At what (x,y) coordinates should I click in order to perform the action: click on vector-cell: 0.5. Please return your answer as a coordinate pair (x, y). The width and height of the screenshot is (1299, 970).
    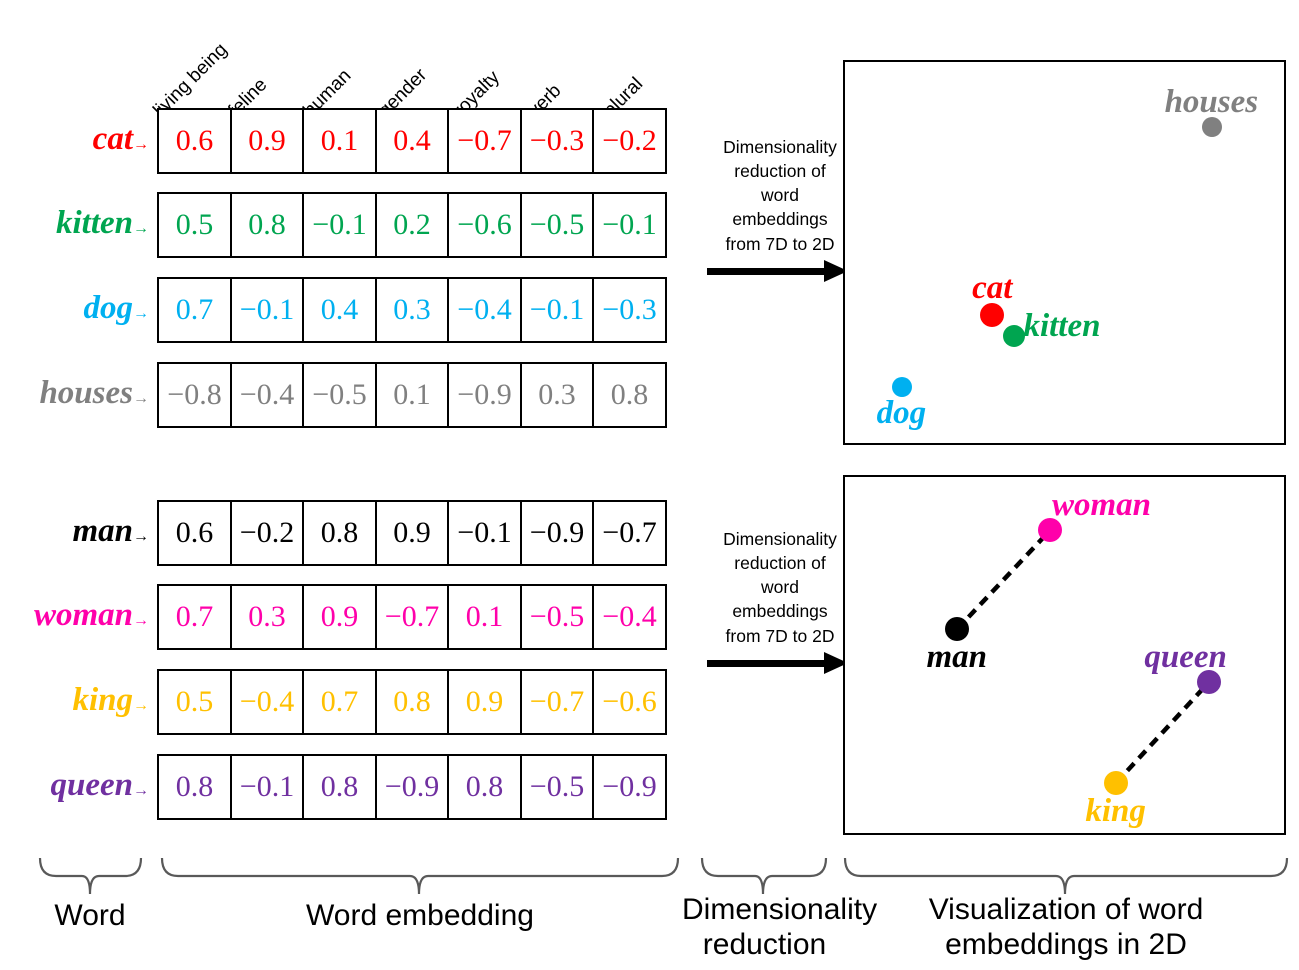
    Looking at the image, I should click on (194, 225).